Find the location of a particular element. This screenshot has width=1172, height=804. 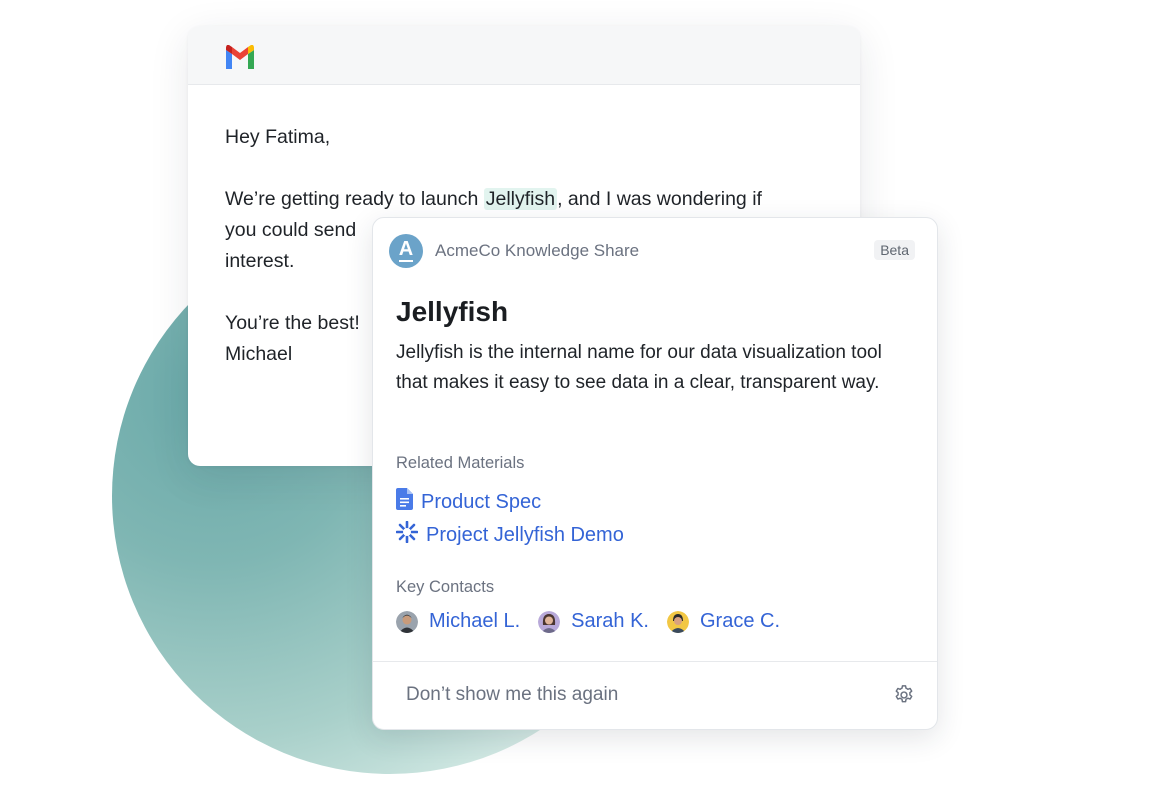

key-contacts-label: Key Contacts is located at coordinates (445, 587).